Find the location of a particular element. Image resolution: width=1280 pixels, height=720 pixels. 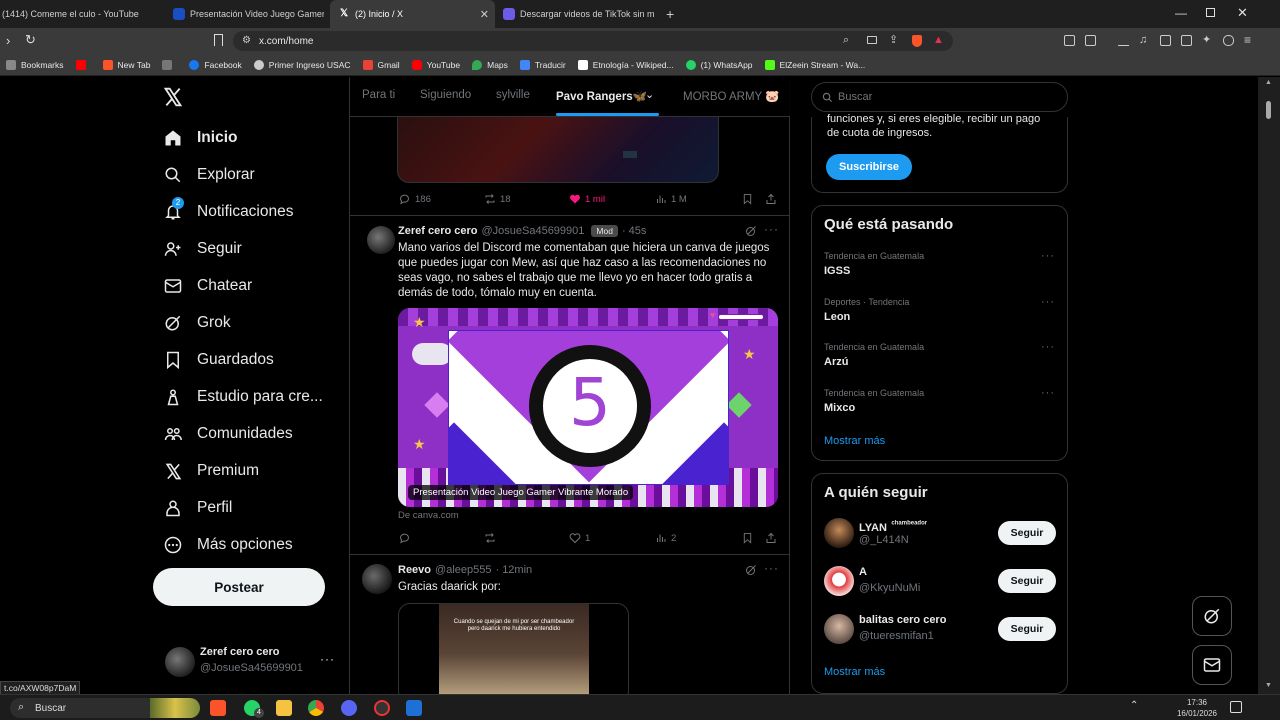

follow-suggestion: LYAN chambeador @_L414N Seguir is located at coordinates (939, 536).